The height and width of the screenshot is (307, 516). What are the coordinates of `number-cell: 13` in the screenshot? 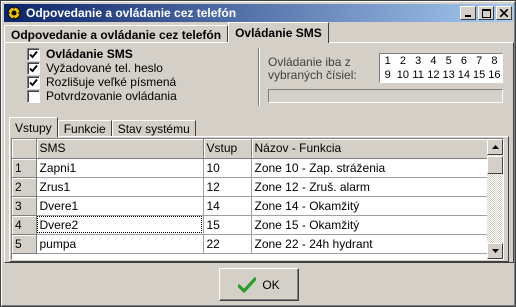 It's located at (448, 75).